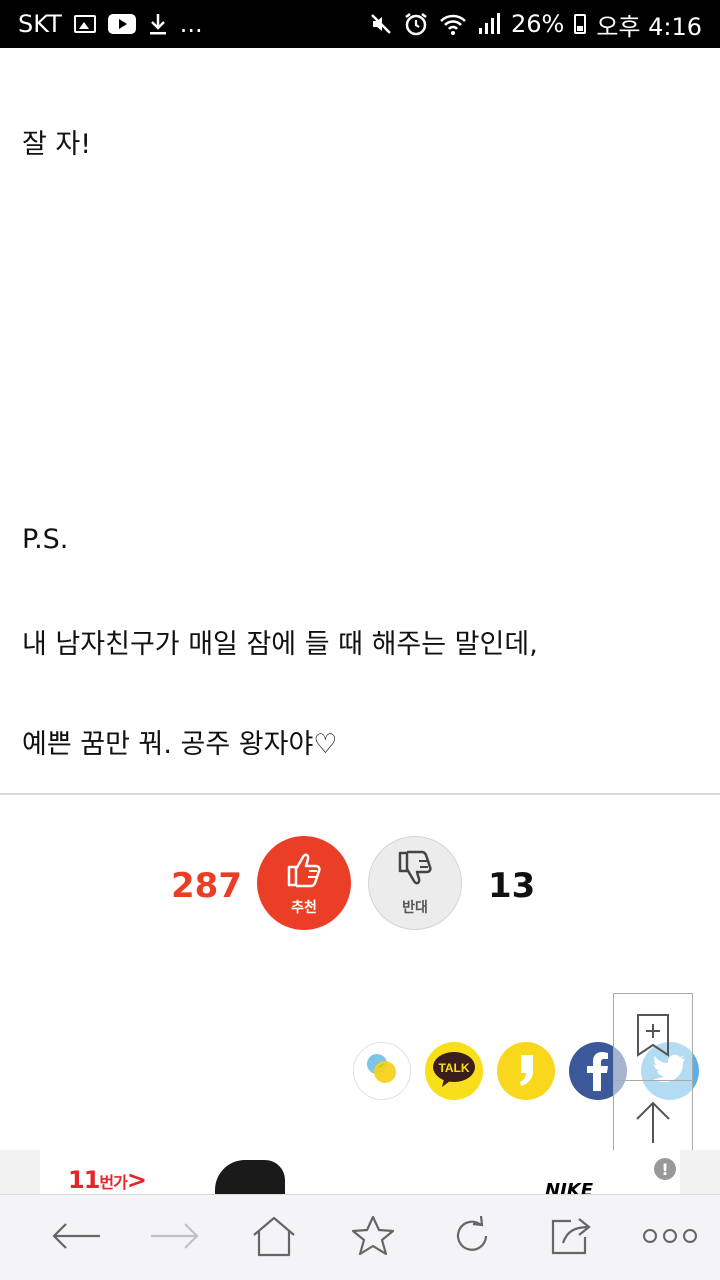 Image resolution: width=720 pixels, height=1280 pixels. What do you see at coordinates (415, 908) in the screenshot?
I see `downvote-label: 반대` at bounding box center [415, 908].